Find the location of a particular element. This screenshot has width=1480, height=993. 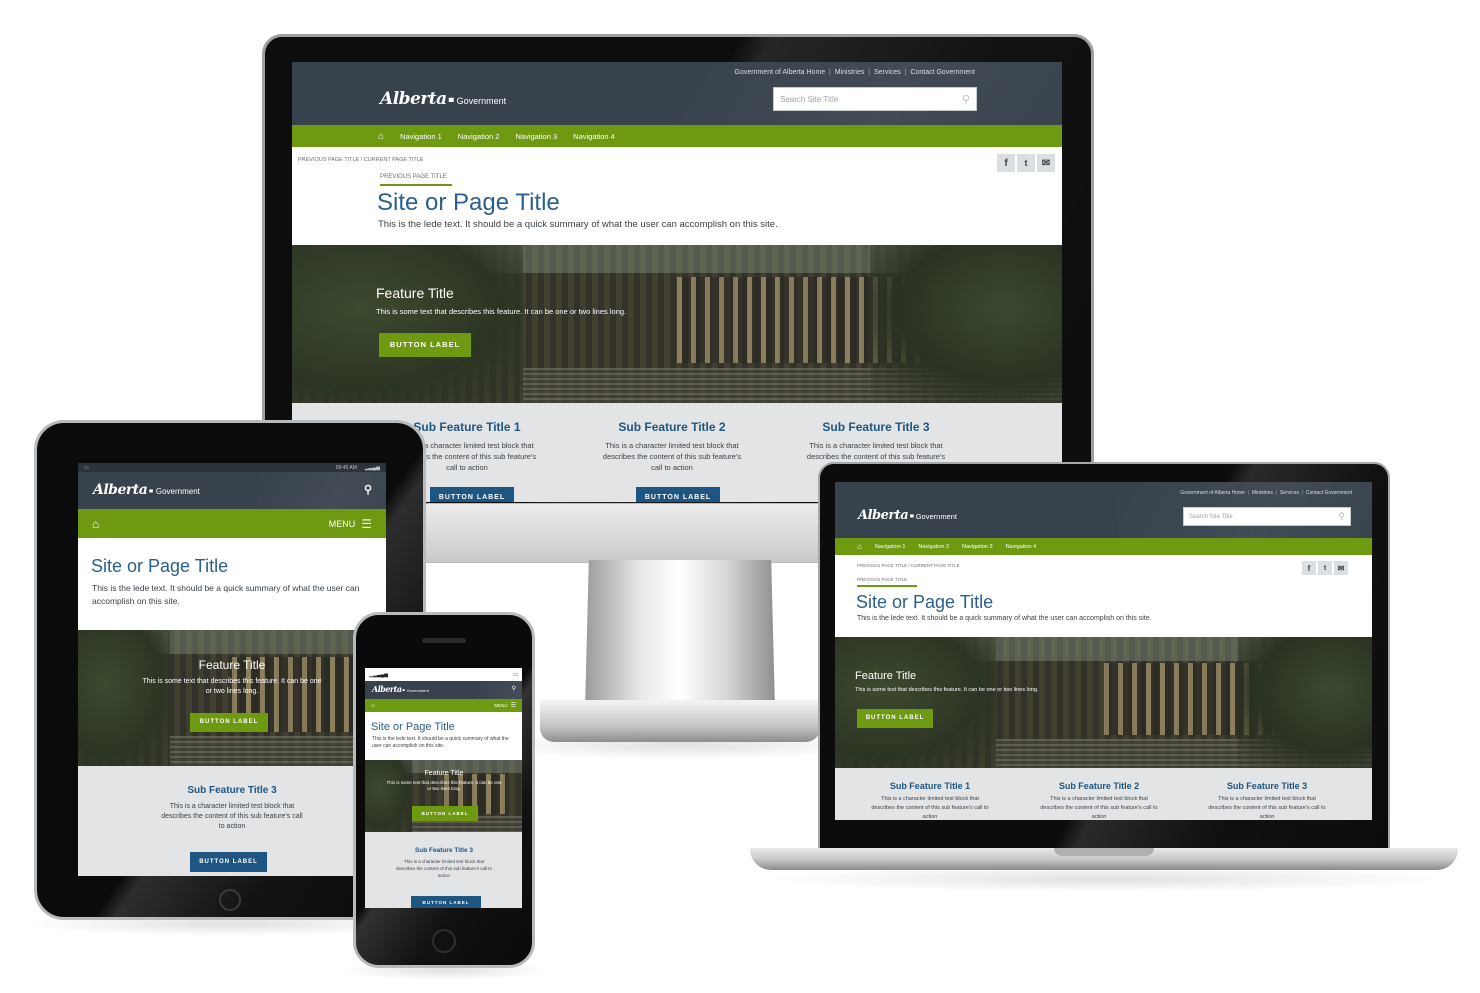

sub-feature-title: Sub Feature Title 1 is located at coordinates (930, 786).